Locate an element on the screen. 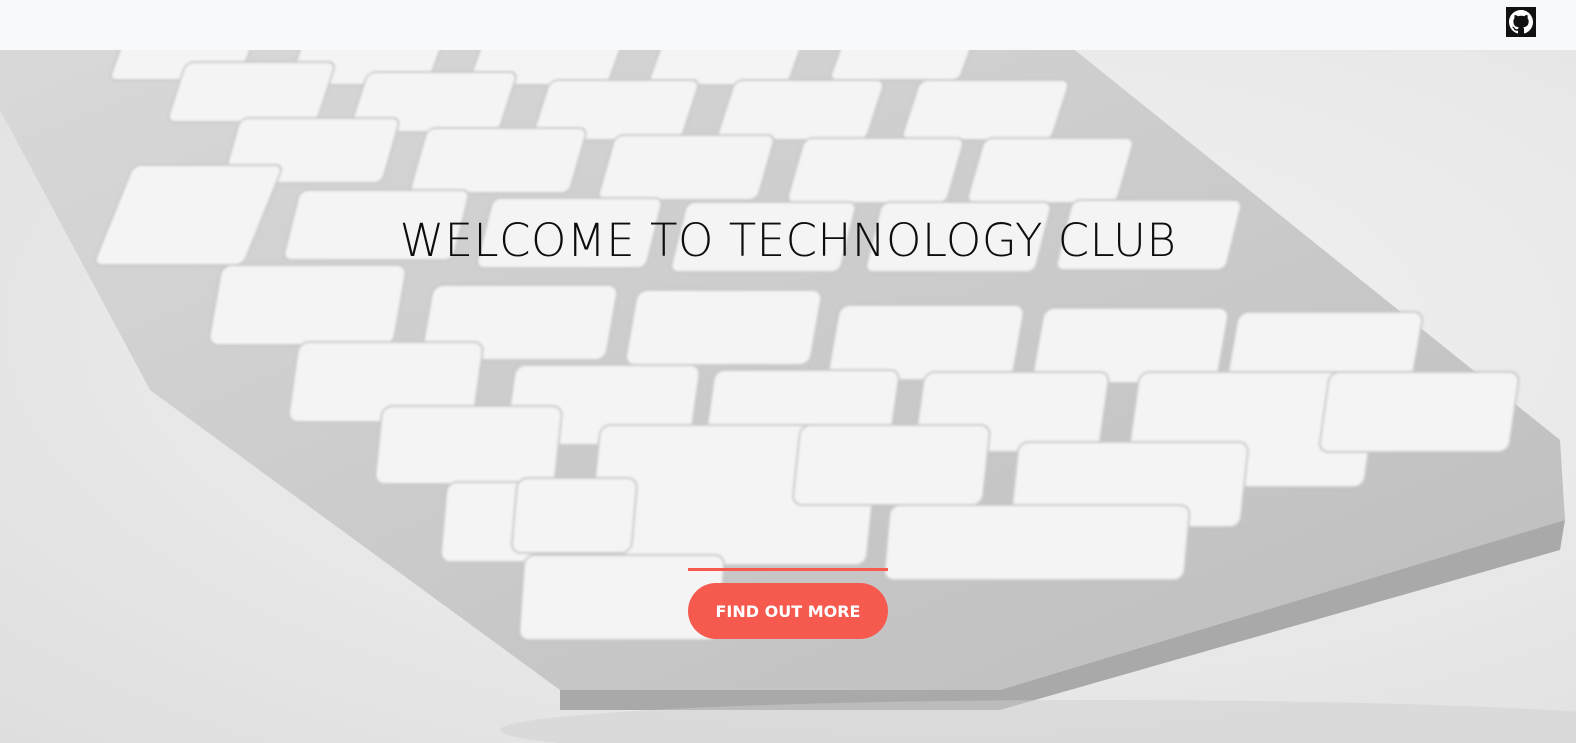 The width and height of the screenshot is (1576, 743). find-out-more-button: FIND OUT MORE is located at coordinates (788, 611).